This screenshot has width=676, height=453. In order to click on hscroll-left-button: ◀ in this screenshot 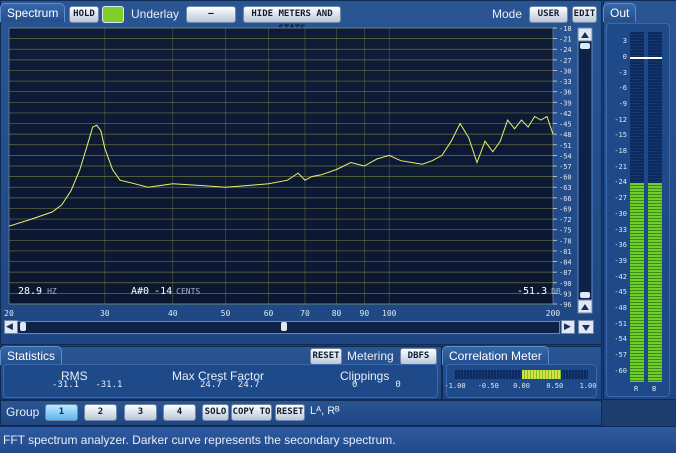, I will do `click(11, 327)`.